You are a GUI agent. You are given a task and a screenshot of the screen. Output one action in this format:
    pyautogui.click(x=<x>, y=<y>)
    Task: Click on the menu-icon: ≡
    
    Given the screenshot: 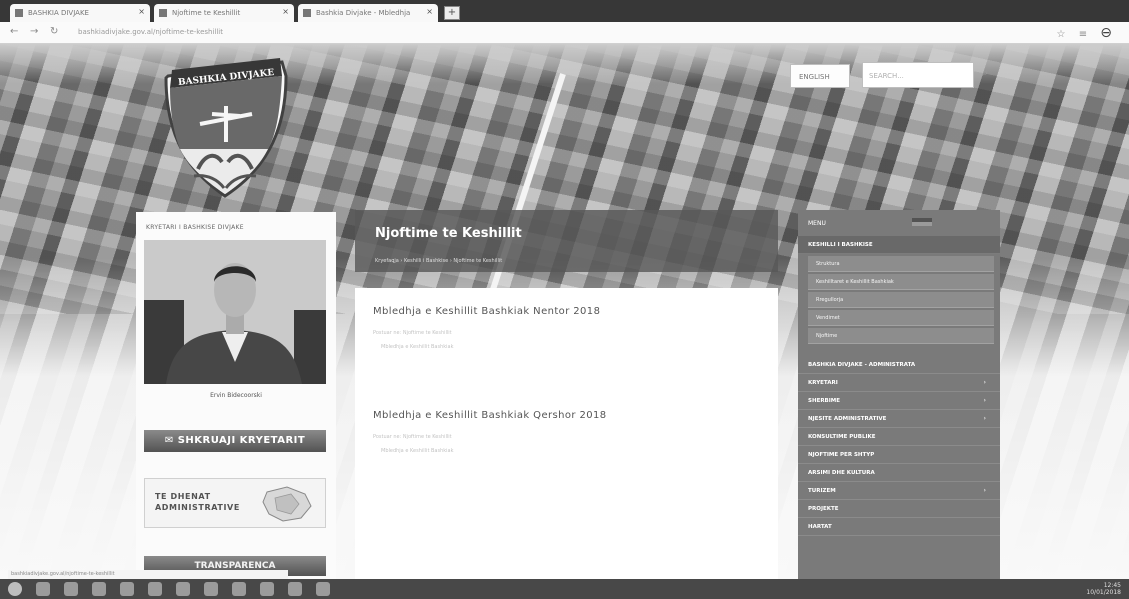 What is the action you would take?
    pyautogui.click(x=1085, y=34)
    